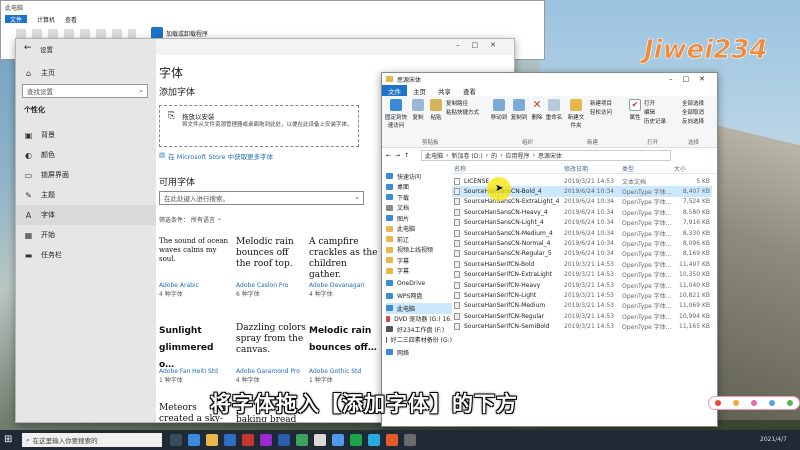 This screenshot has height=450, width=800. I want to click on settings-taskbar-icon, so click(320, 440).